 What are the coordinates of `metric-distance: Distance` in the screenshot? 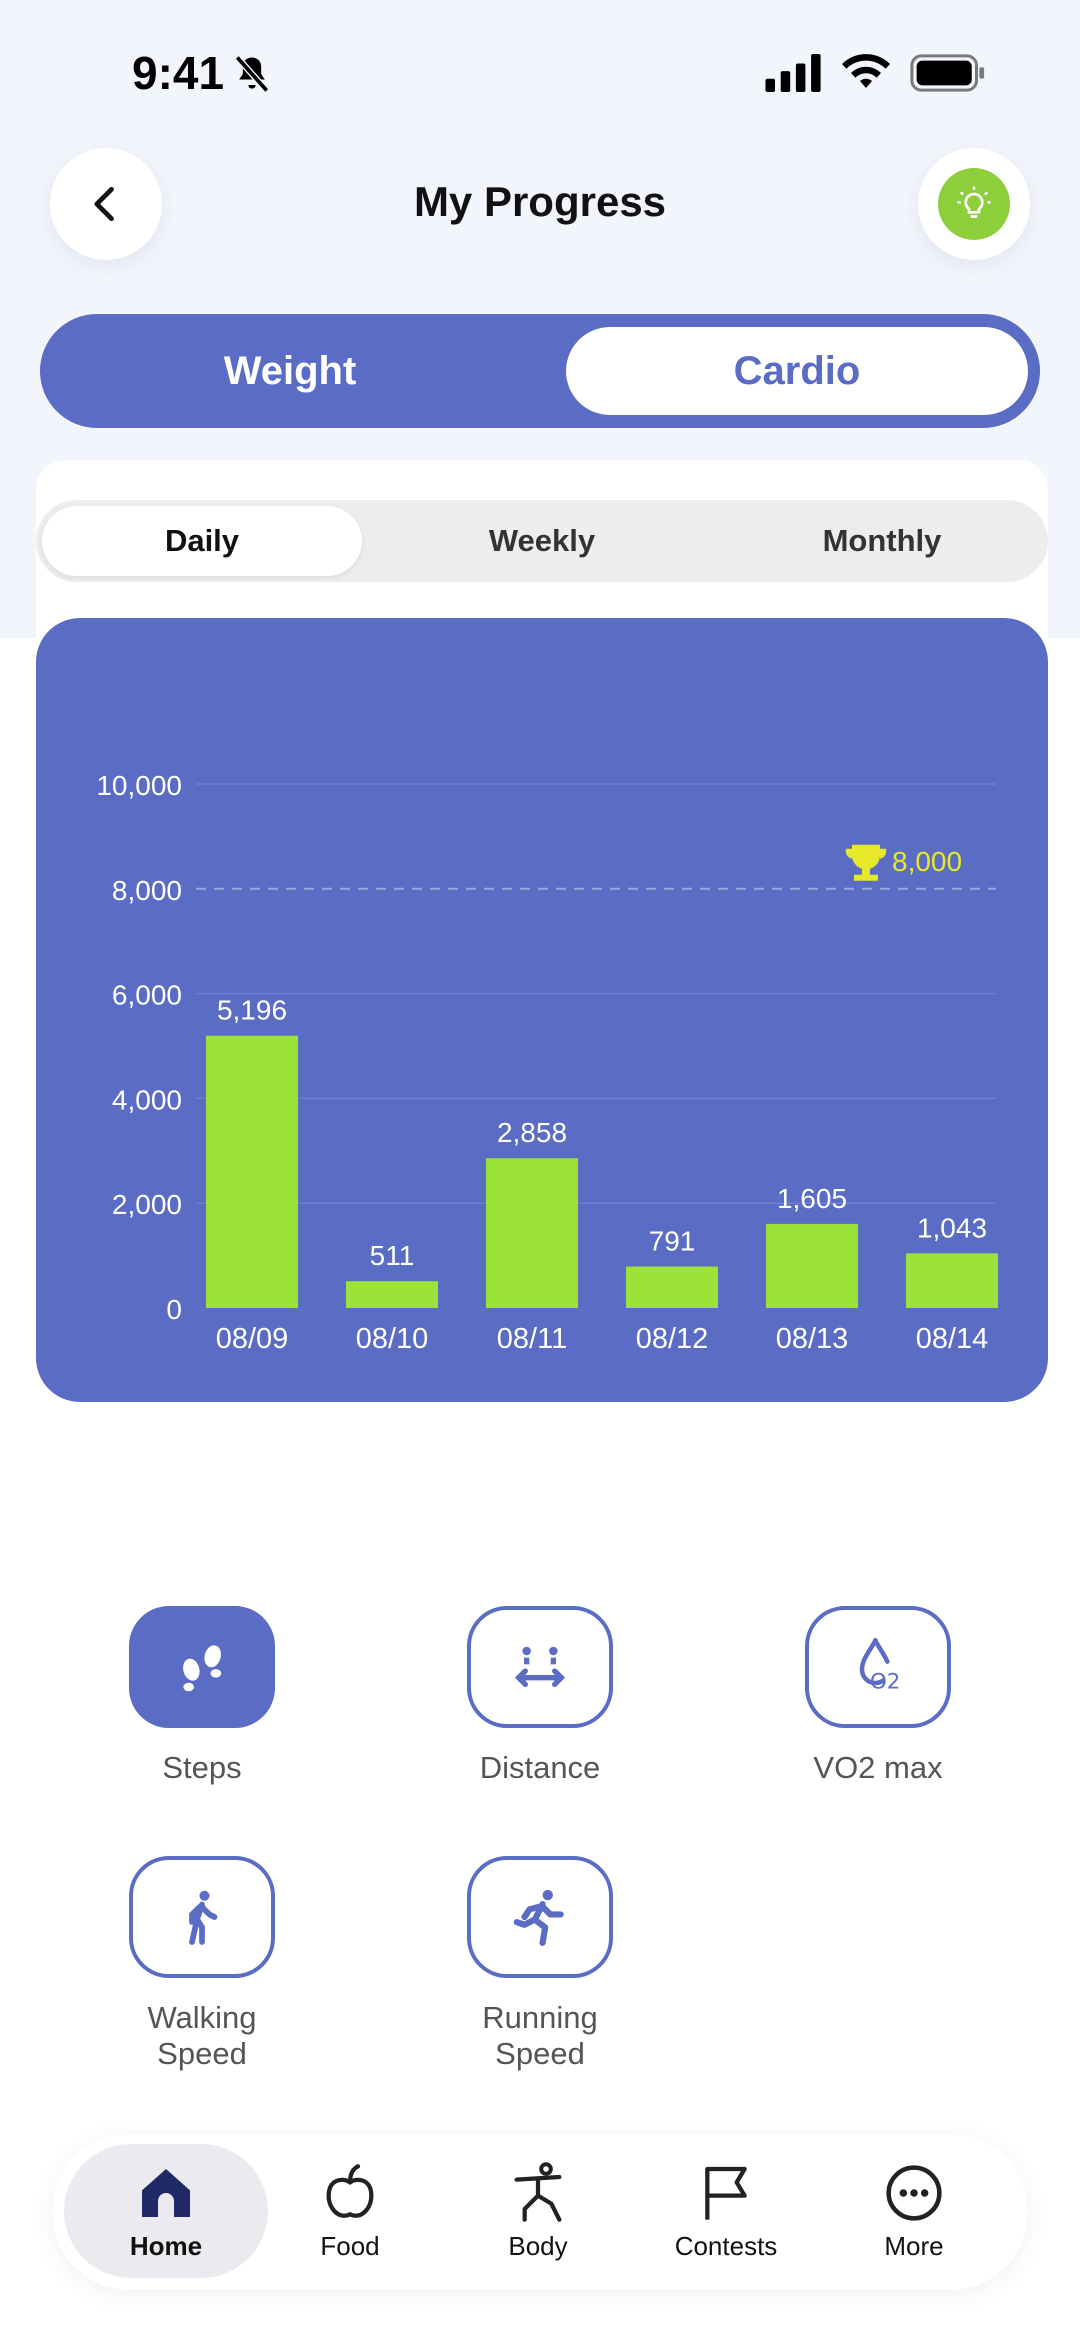 It's located at (540, 1696).